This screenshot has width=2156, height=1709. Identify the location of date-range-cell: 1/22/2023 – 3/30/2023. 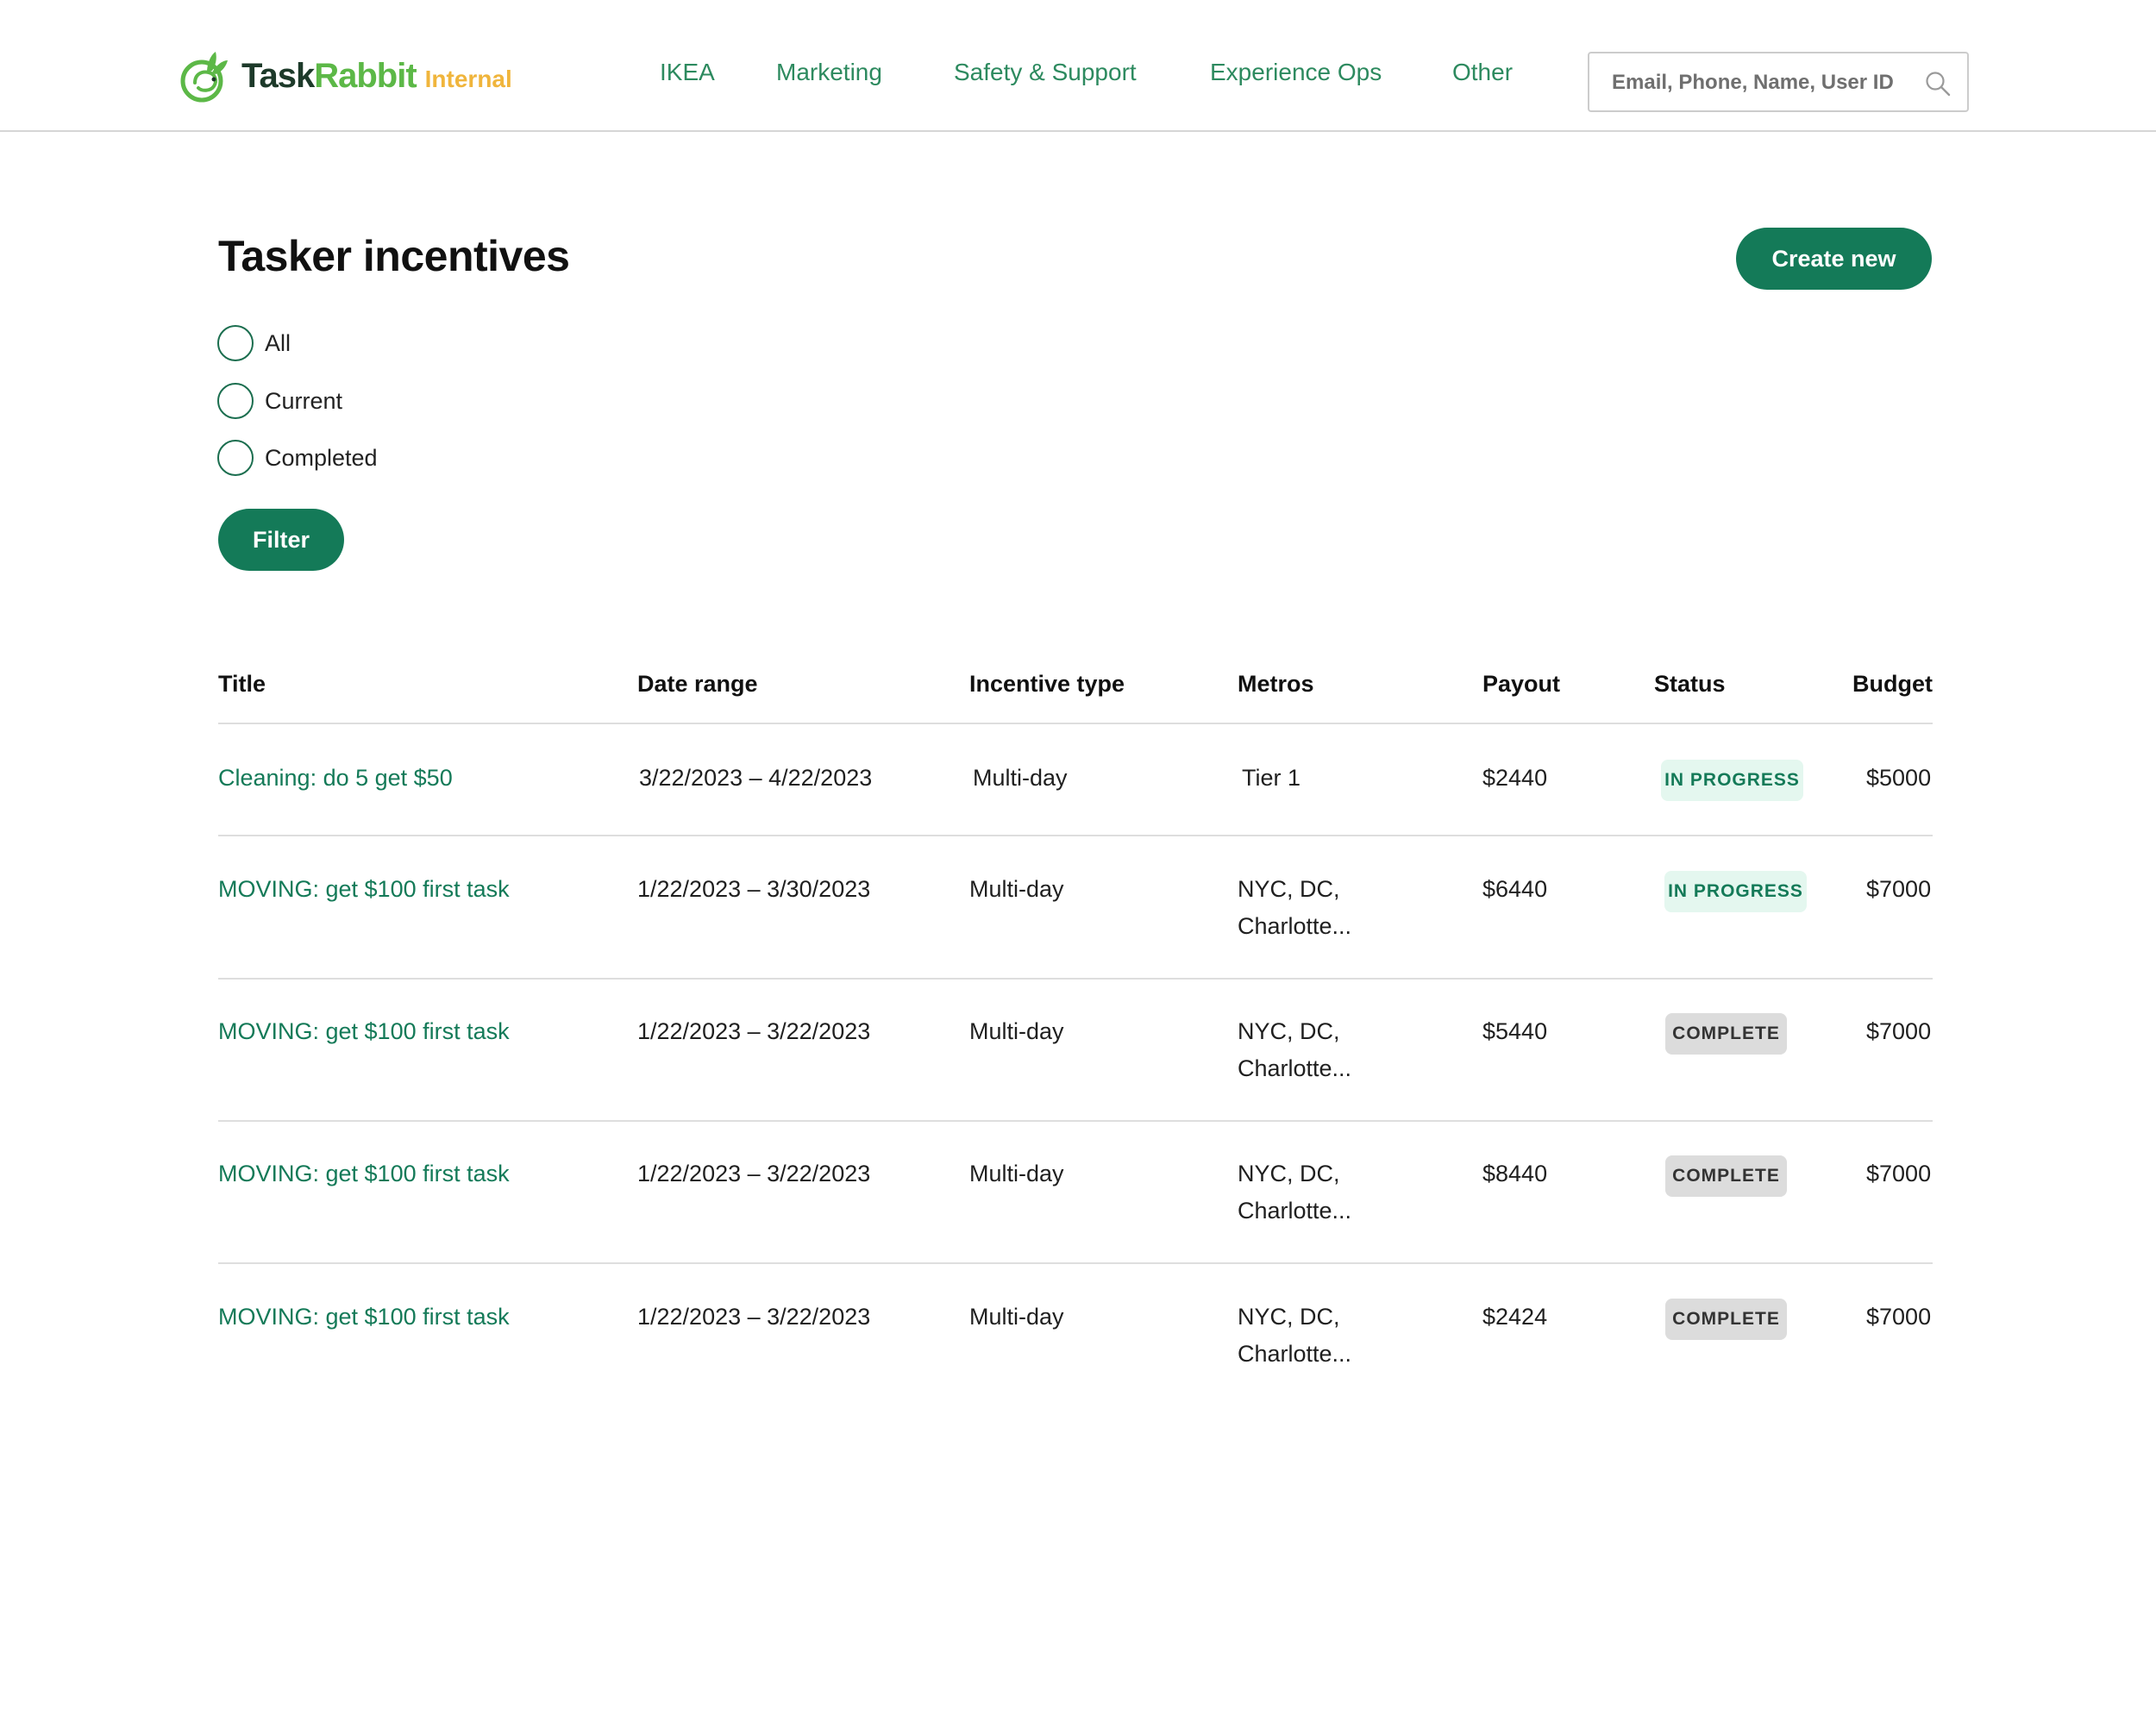
(754, 889).